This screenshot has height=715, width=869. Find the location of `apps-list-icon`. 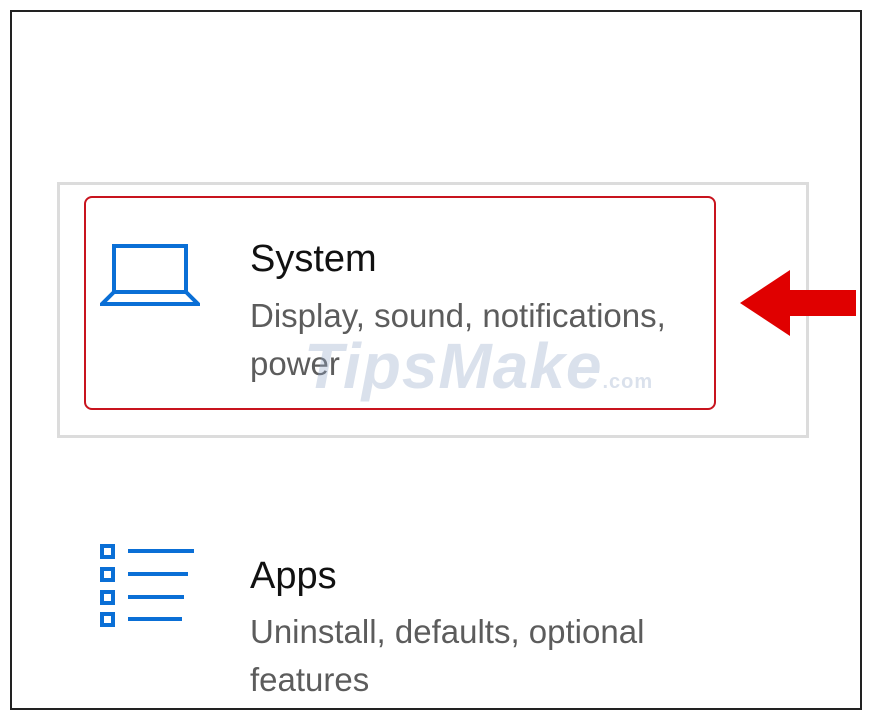

apps-list-icon is located at coordinates (147, 585).